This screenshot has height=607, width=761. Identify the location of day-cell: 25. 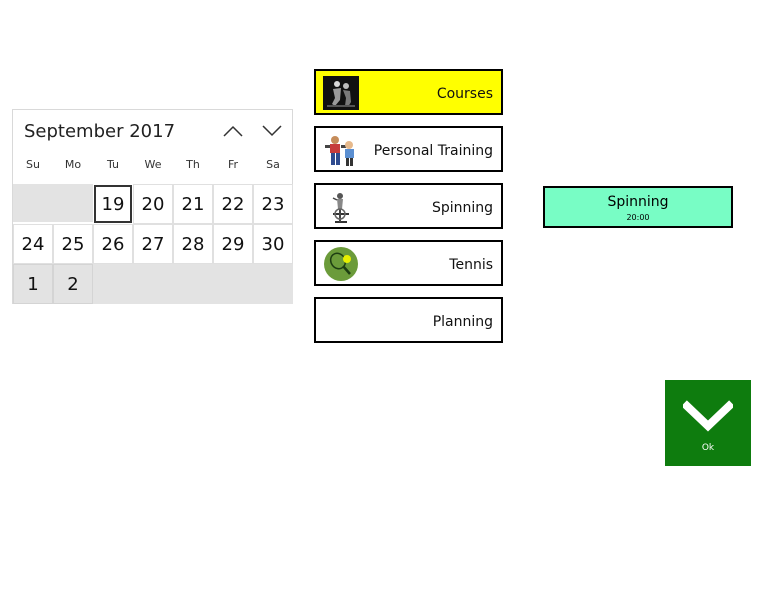
(73, 244).